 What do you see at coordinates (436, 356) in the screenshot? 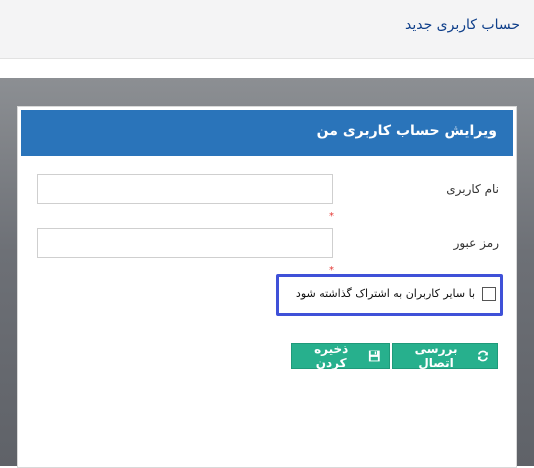
I see `test-connection-label: بررسی اتصال` at bounding box center [436, 356].